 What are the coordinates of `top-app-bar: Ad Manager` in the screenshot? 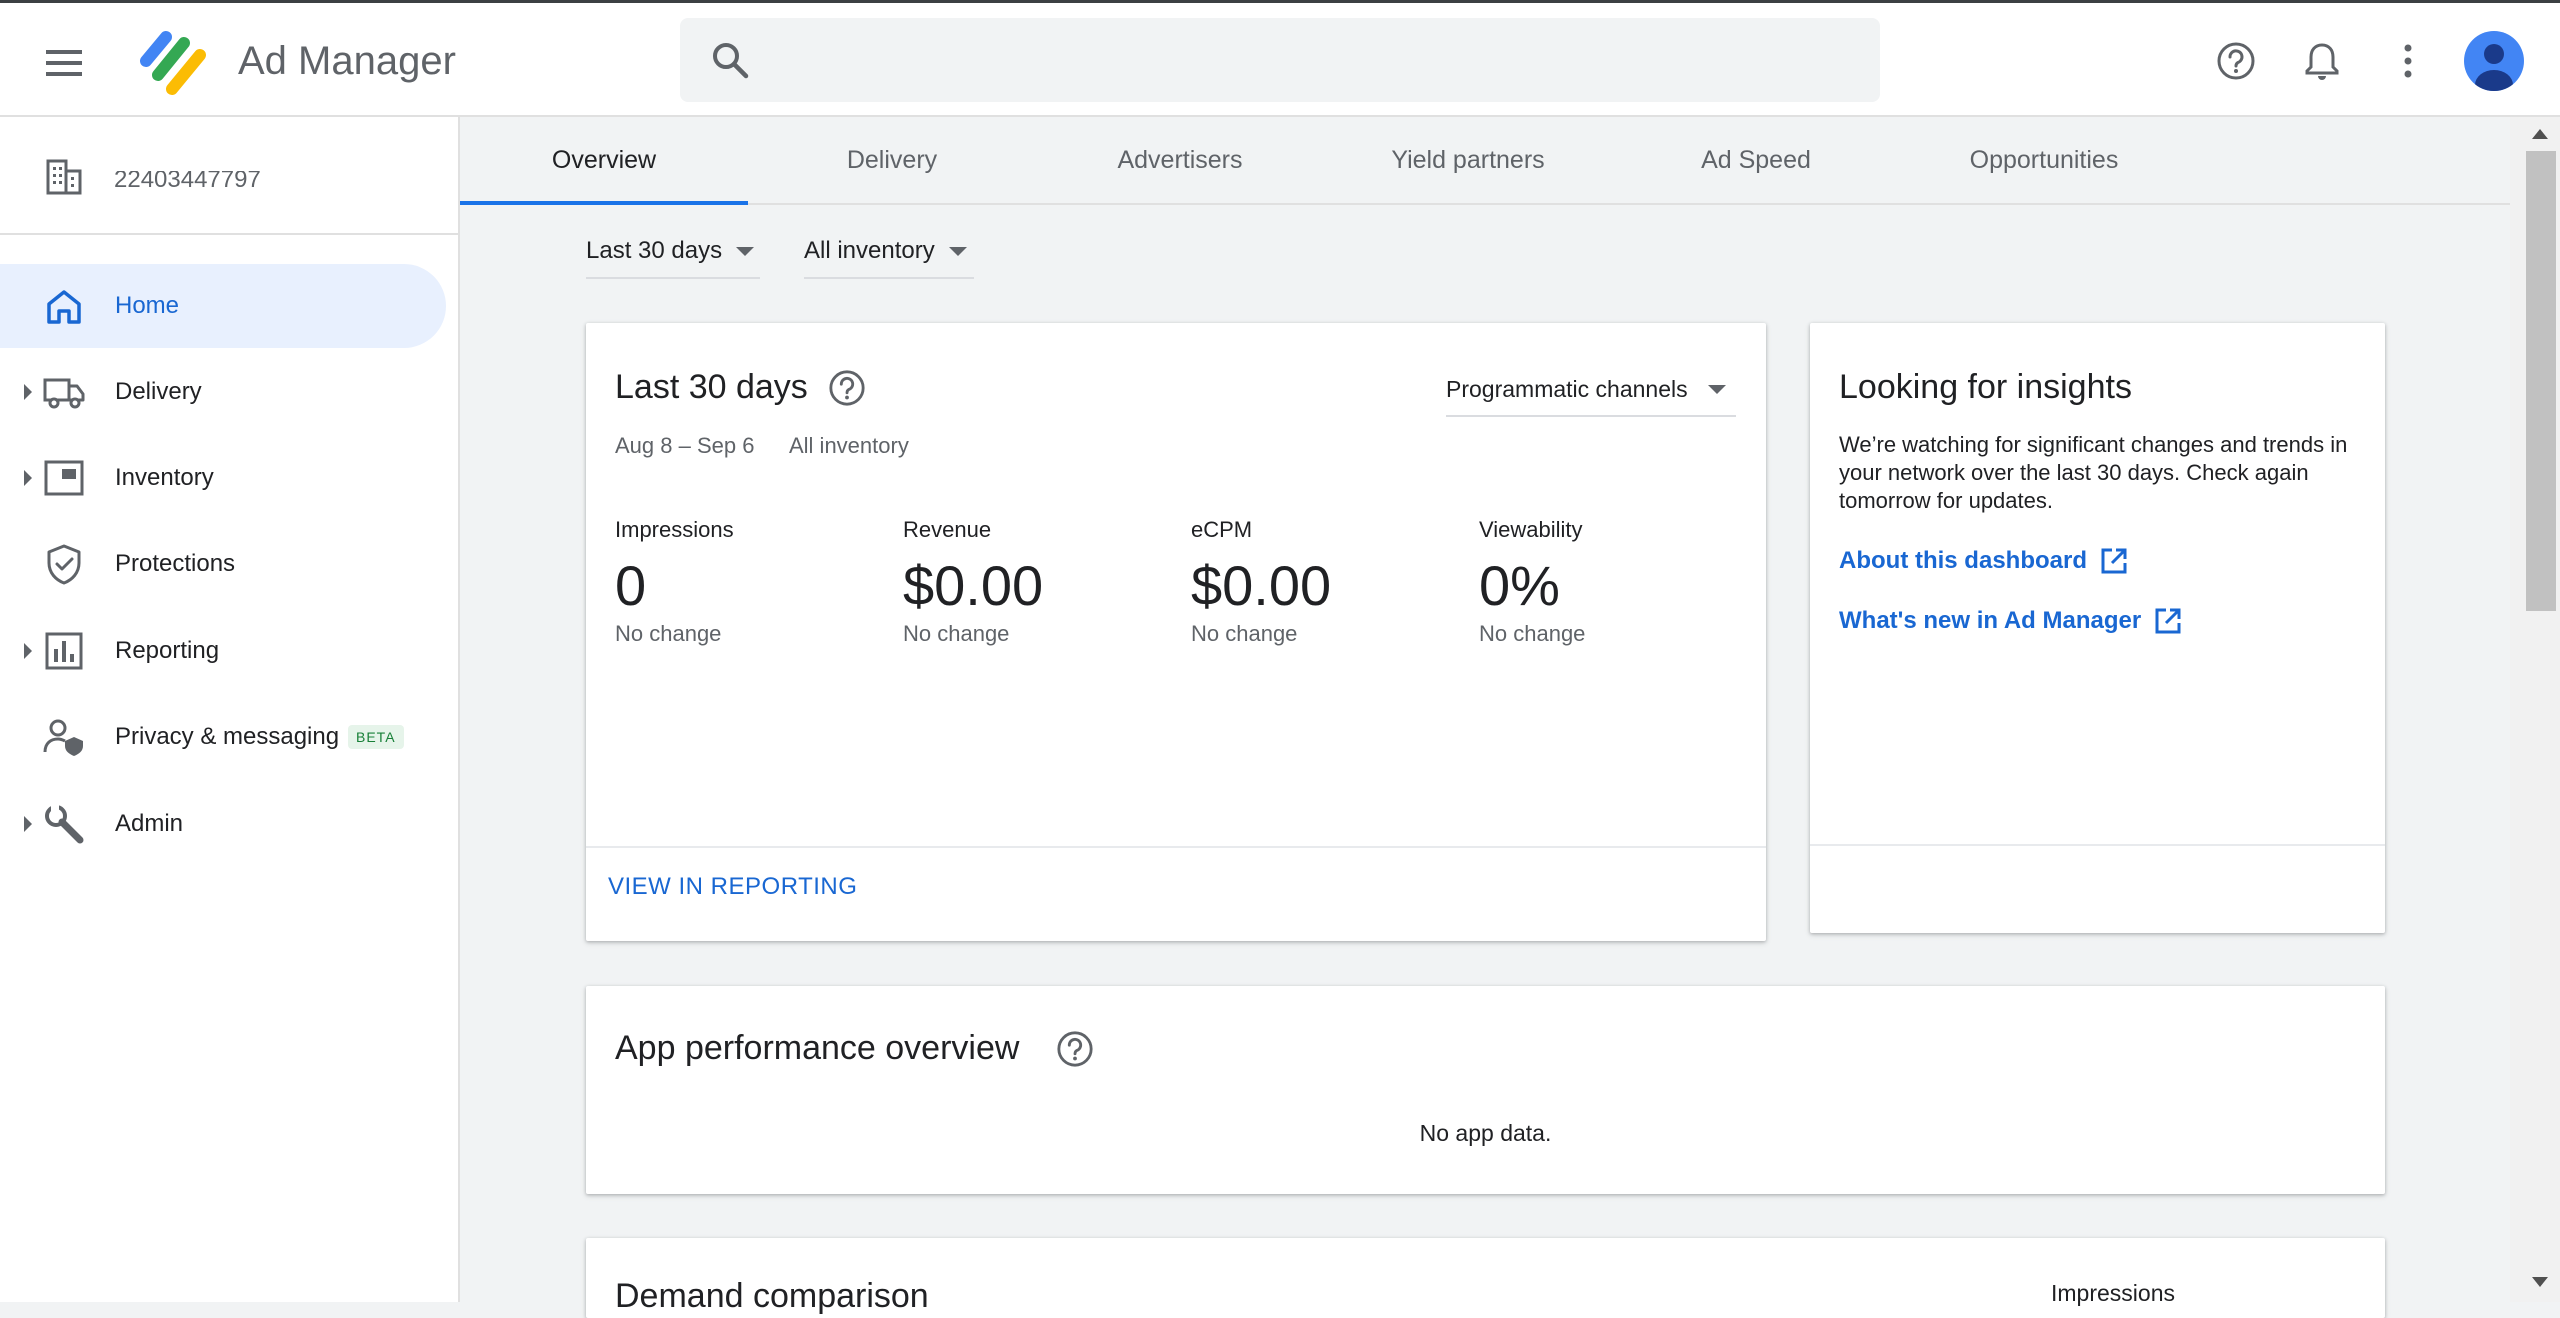 It's located at (1280, 60).